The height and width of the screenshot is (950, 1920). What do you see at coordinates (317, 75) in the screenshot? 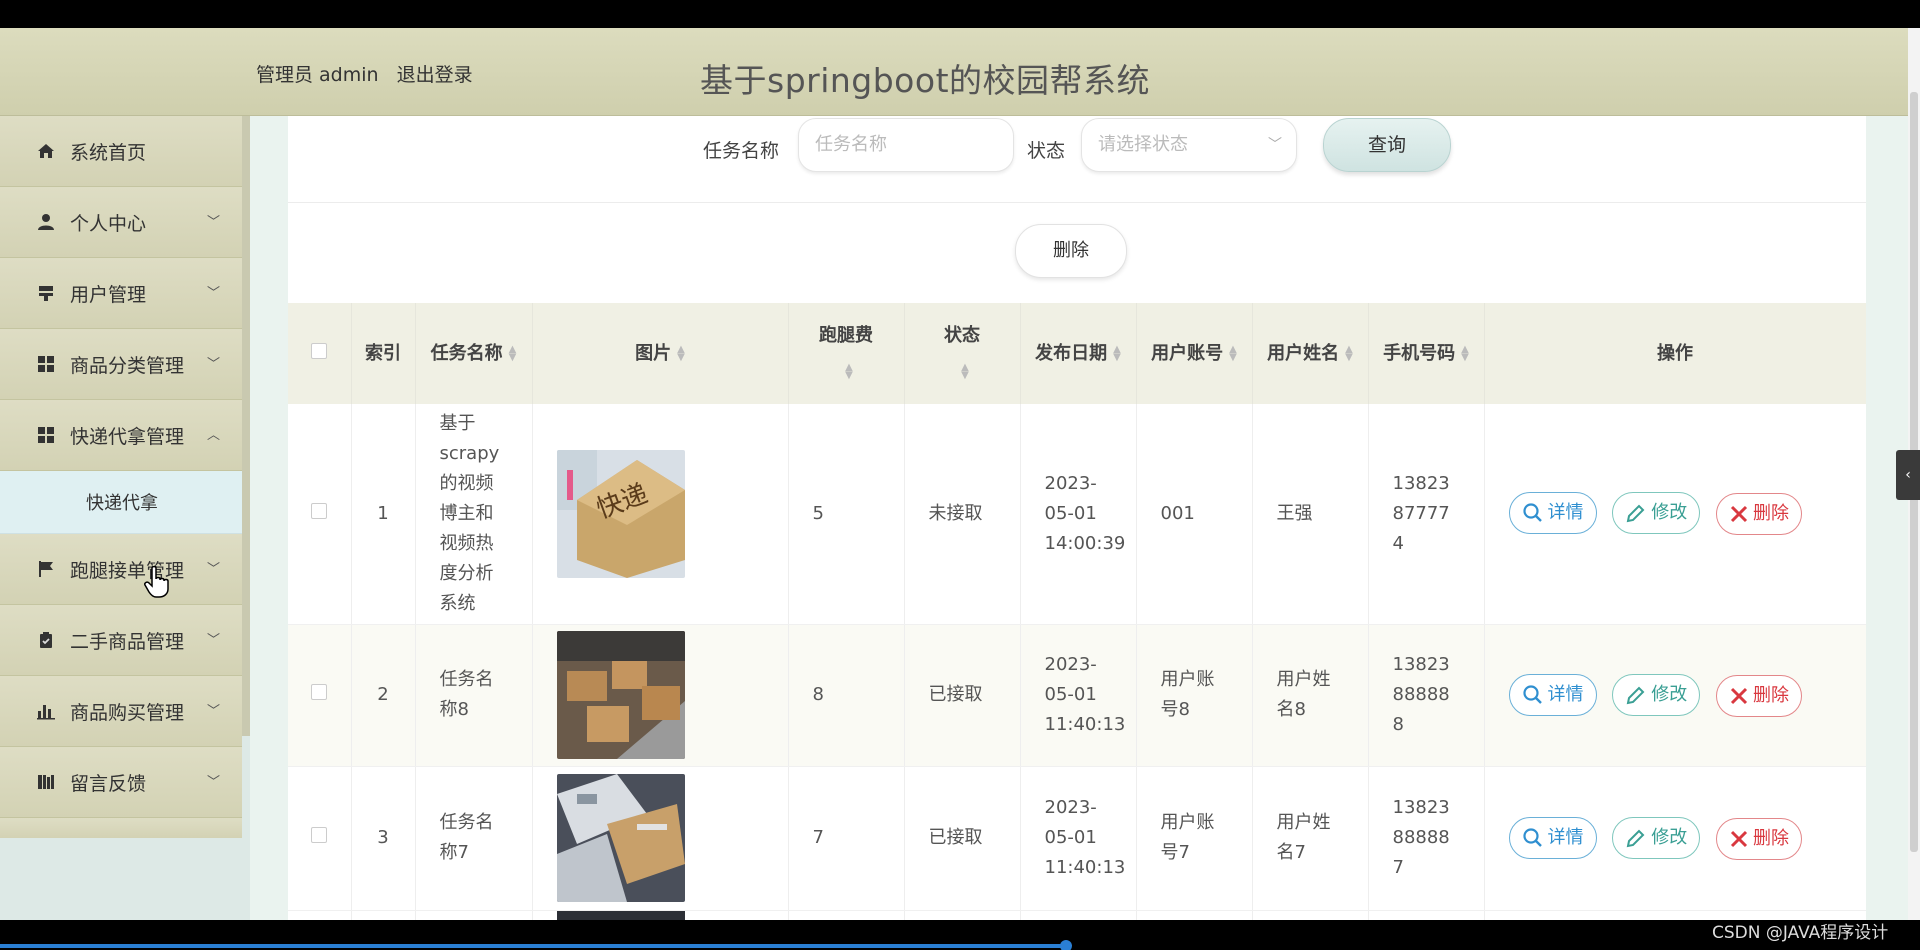
I see `admin-label: 管理员 admin` at bounding box center [317, 75].